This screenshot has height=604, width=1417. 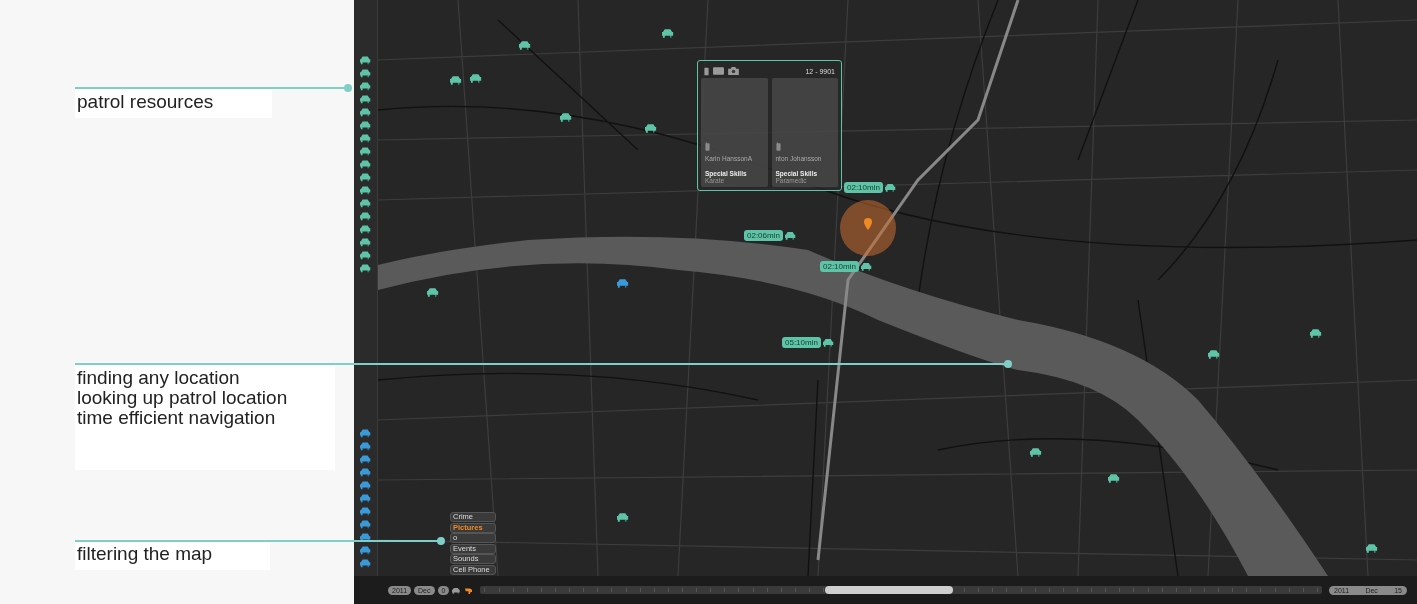 I want to click on annotation-text: looking up patrol location, so click(x=183, y=398).